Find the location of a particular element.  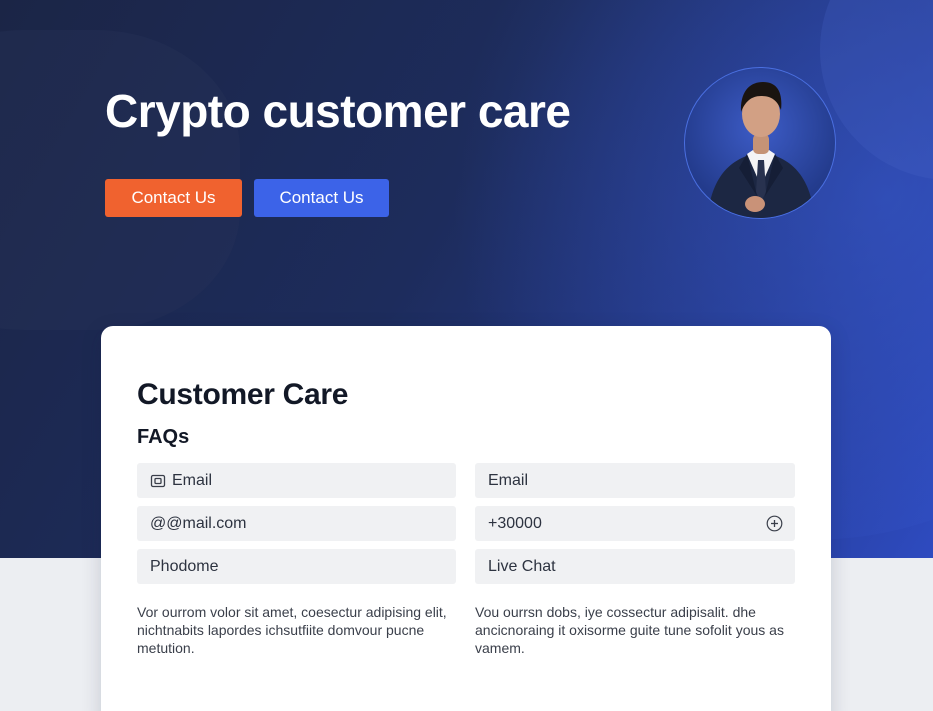

live-chat-text: Live Chat is located at coordinates (522, 566).